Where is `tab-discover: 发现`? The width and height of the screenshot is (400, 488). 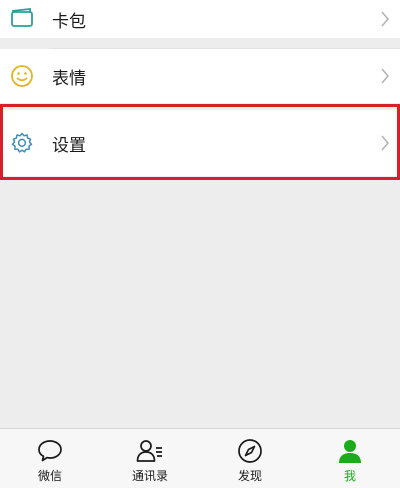
tab-discover: 发现 is located at coordinates (250, 458).